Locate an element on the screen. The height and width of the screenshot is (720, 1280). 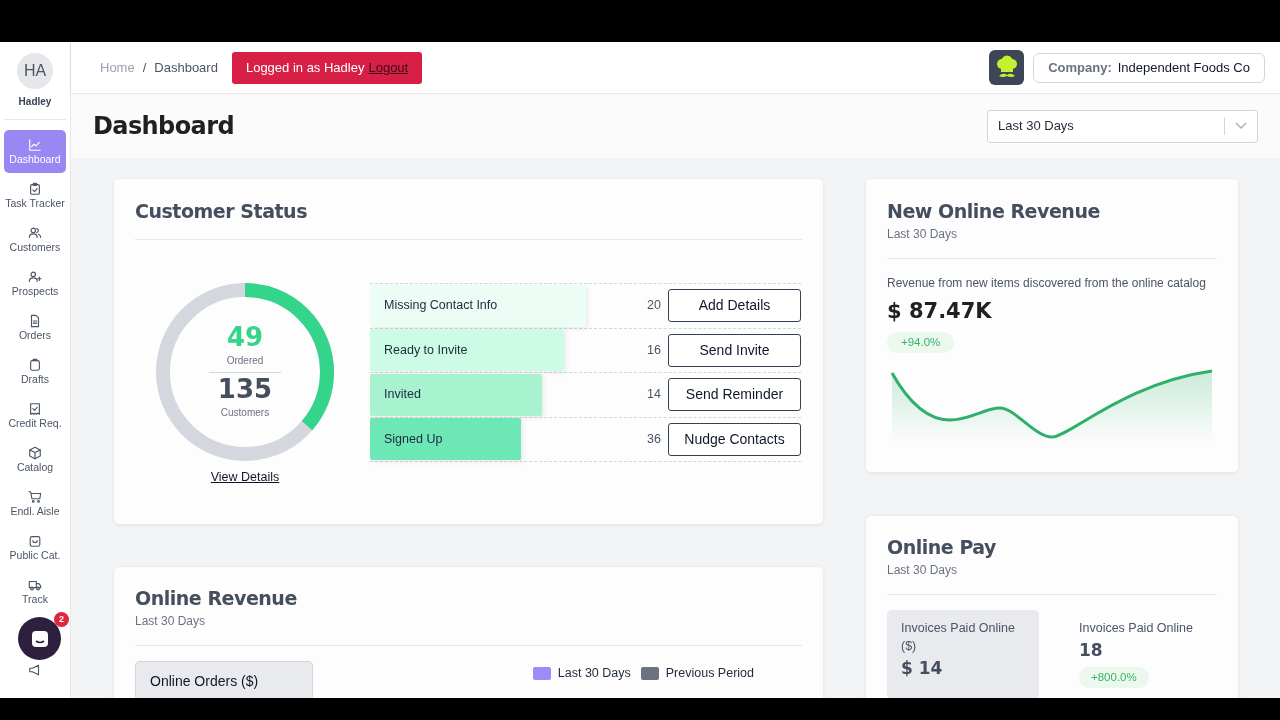
company-name: Independent Foods Co is located at coordinates (1183, 67).